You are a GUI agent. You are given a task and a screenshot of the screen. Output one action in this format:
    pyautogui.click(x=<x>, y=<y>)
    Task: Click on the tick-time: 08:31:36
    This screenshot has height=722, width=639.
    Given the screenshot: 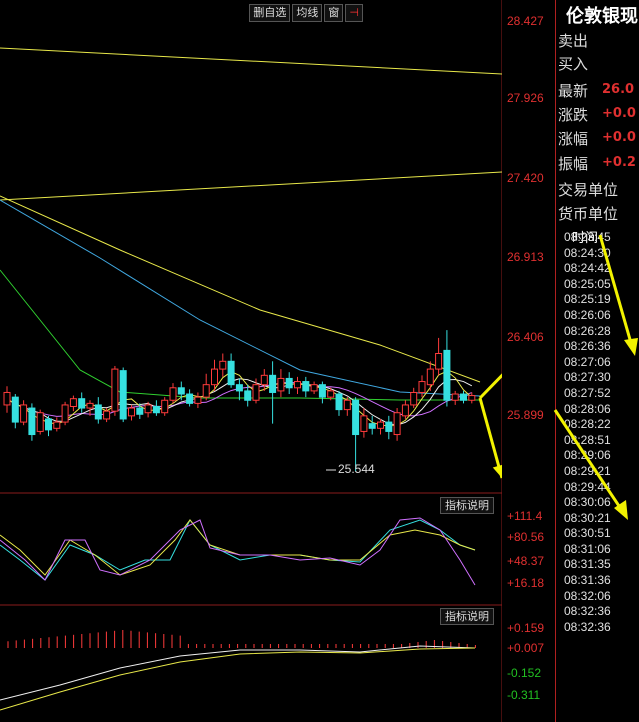 What is the action you would take?
    pyautogui.click(x=587, y=580)
    